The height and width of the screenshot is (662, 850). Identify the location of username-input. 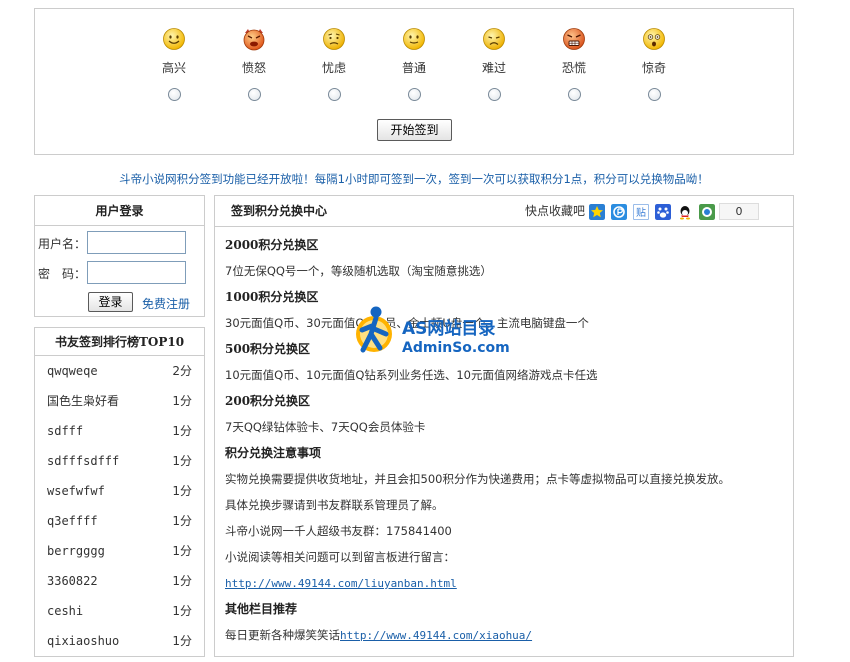
(136, 242).